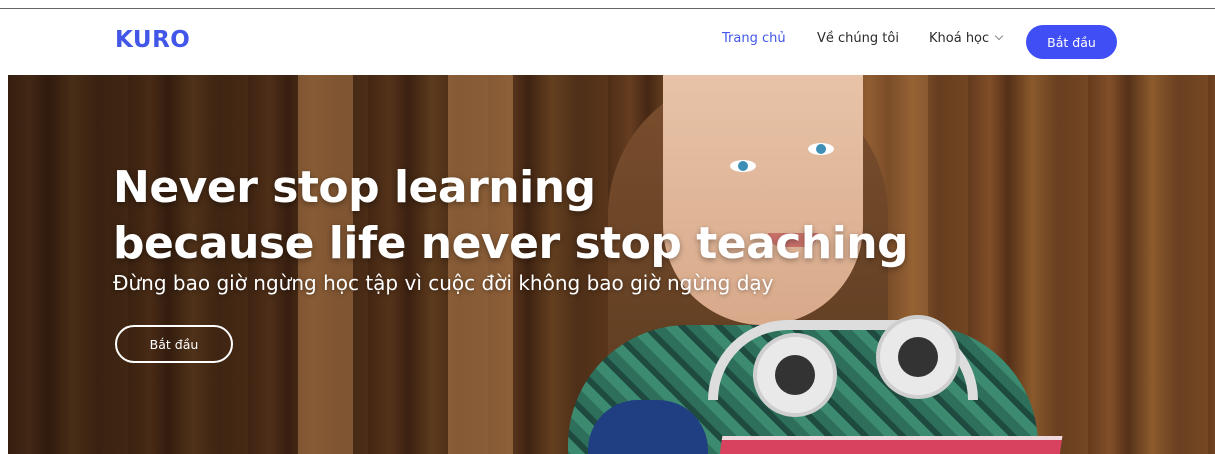 The image size is (1215, 454). Describe the element at coordinates (754, 38) in the screenshot. I see `nav-home: Trang chủ` at that location.